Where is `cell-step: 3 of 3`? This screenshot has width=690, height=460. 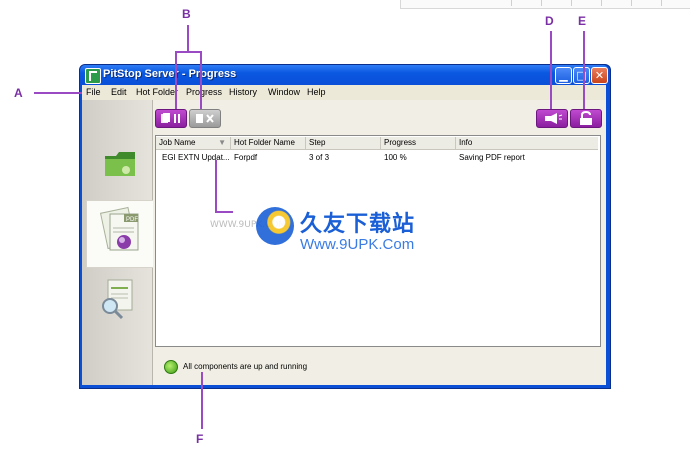 cell-step: 3 of 3 is located at coordinates (319, 157).